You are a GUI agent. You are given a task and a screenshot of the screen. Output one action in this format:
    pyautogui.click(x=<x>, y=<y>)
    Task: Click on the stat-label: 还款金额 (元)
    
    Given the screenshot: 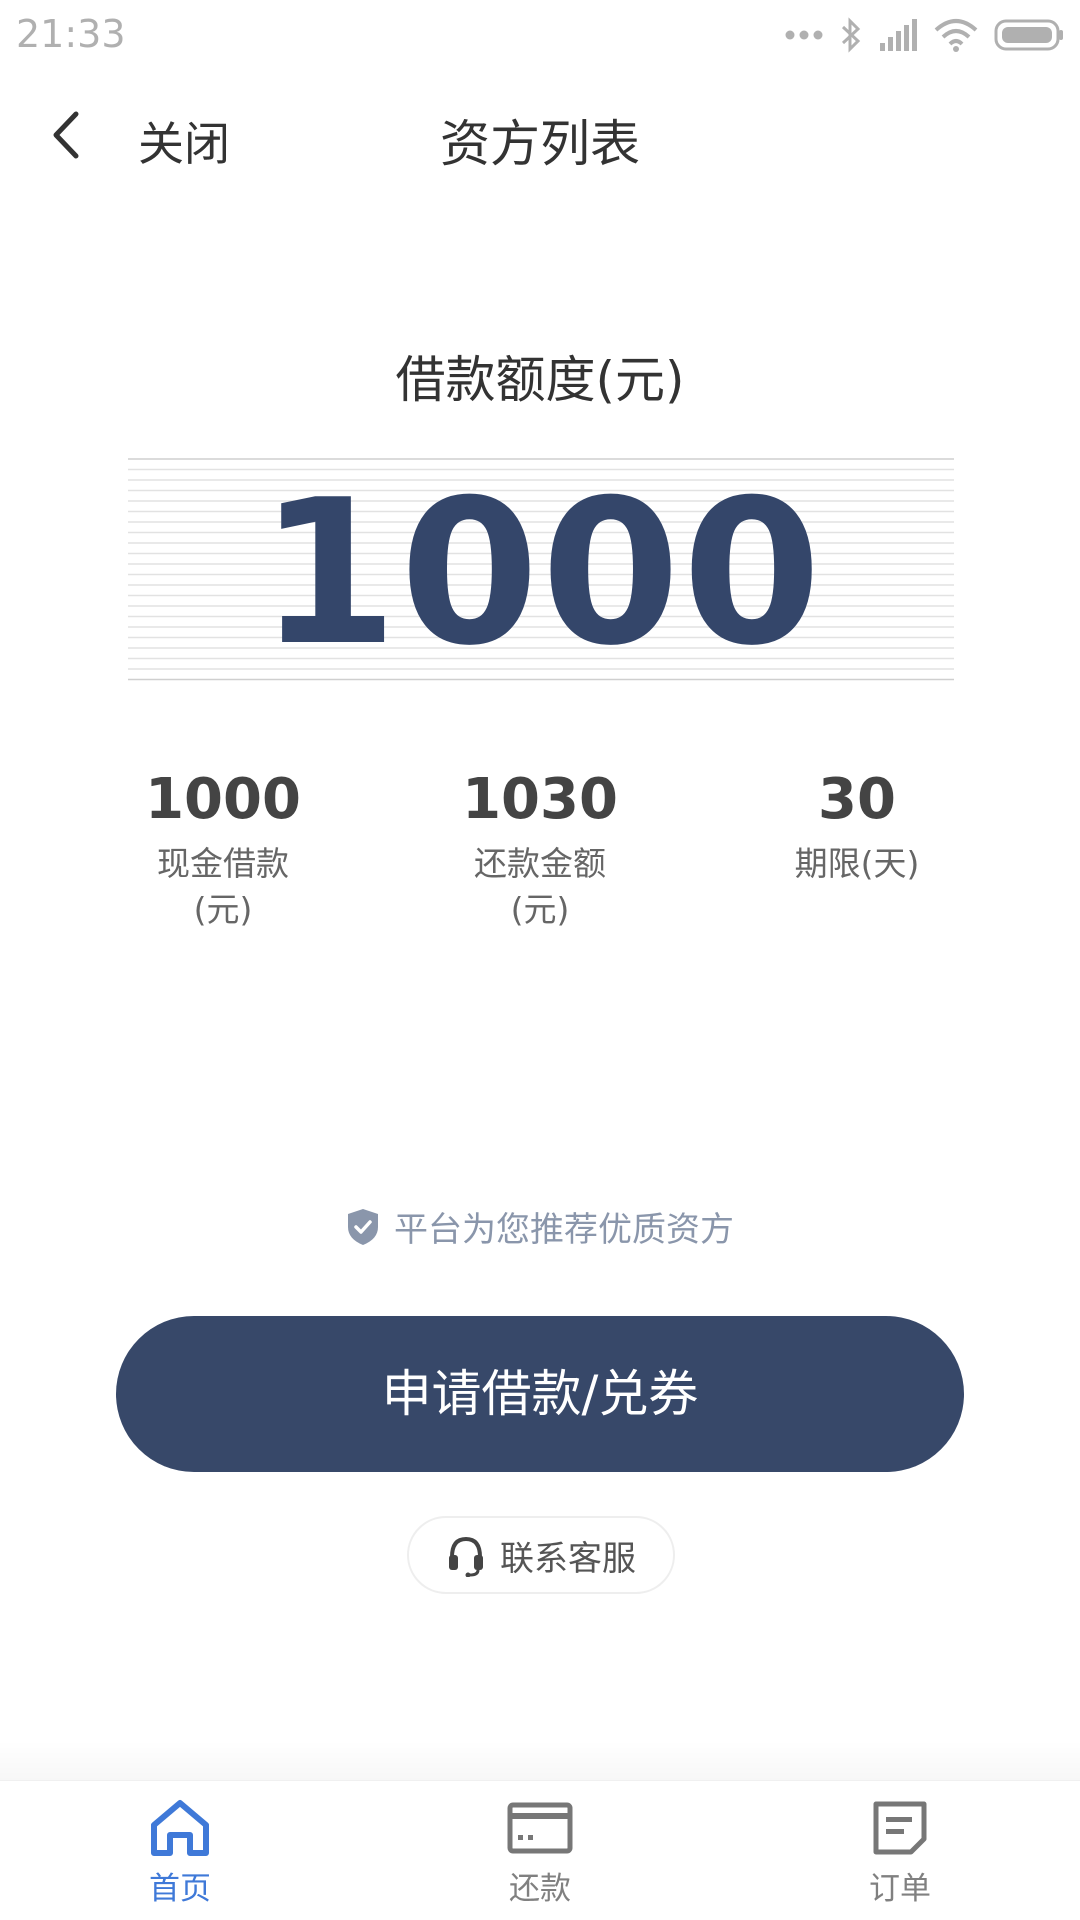 What is the action you would take?
    pyautogui.click(x=540, y=887)
    